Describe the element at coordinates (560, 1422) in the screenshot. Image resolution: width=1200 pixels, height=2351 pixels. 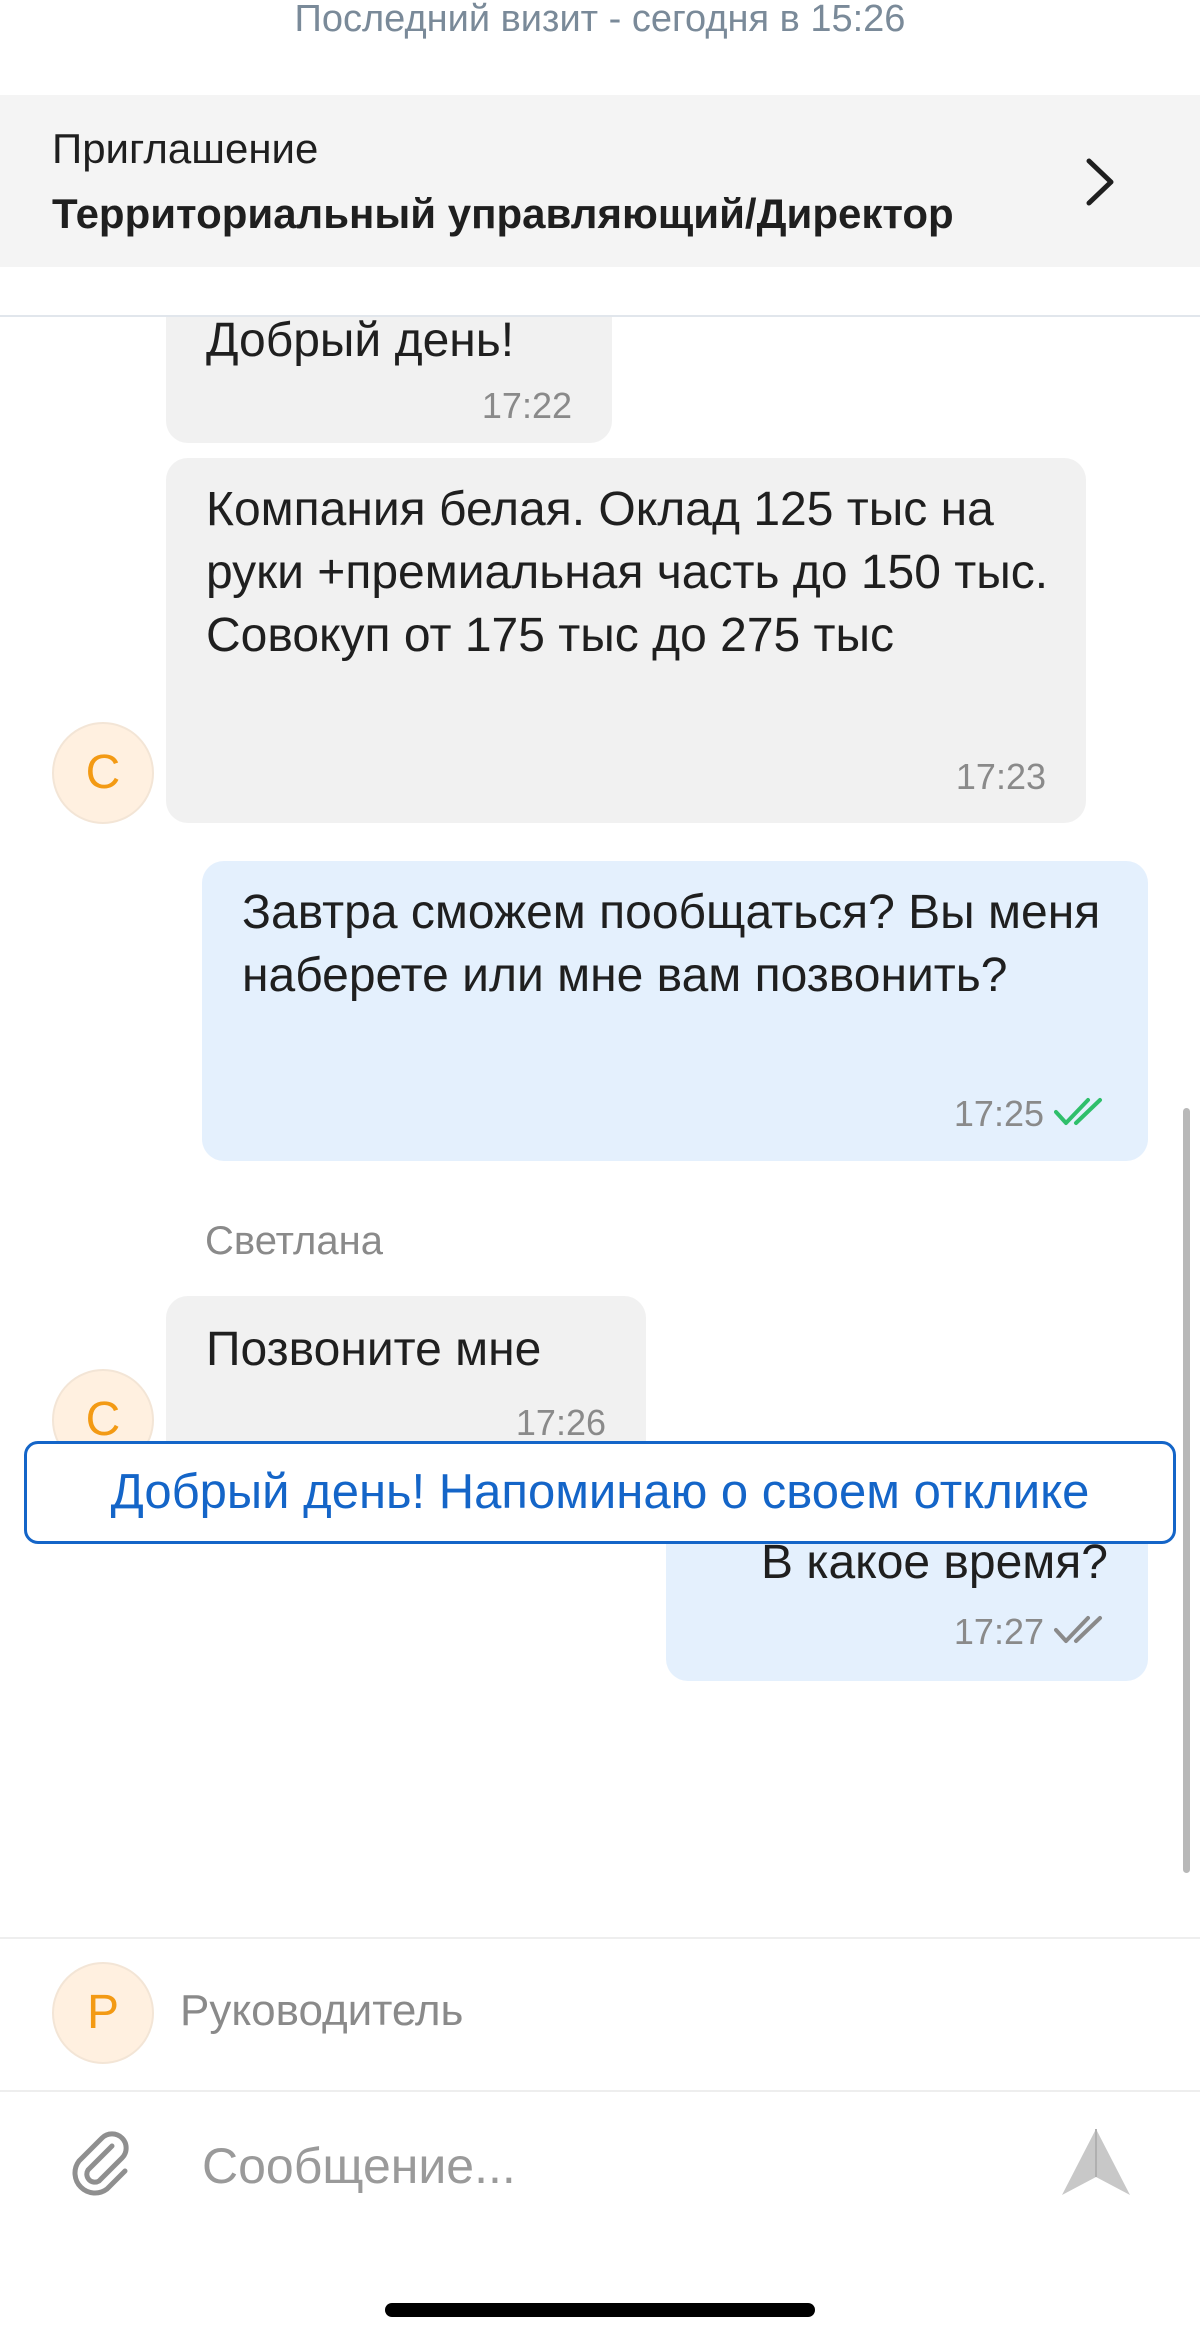
I see `message-time: 17:26` at that location.